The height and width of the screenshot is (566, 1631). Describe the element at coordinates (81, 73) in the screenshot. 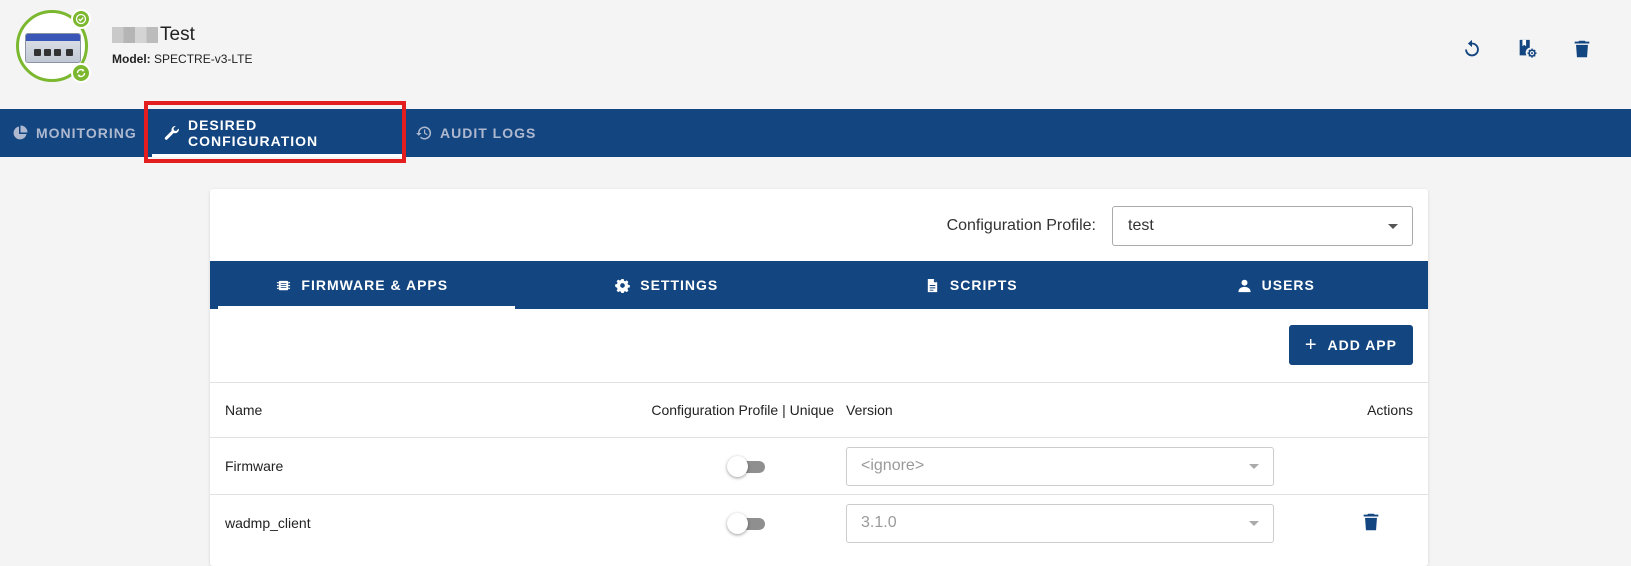

I see `sync-icon` at that location.